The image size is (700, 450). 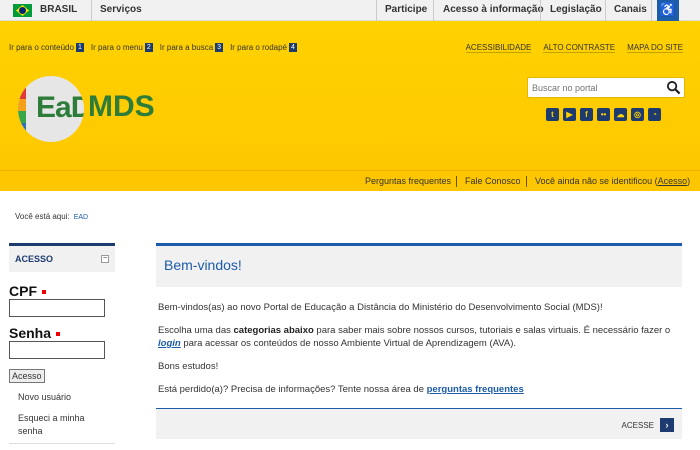 What do you see at coordinates (673, 181) in the screenshot?
I see `login-status-link: Acesso` at bounding box center [673, 181].